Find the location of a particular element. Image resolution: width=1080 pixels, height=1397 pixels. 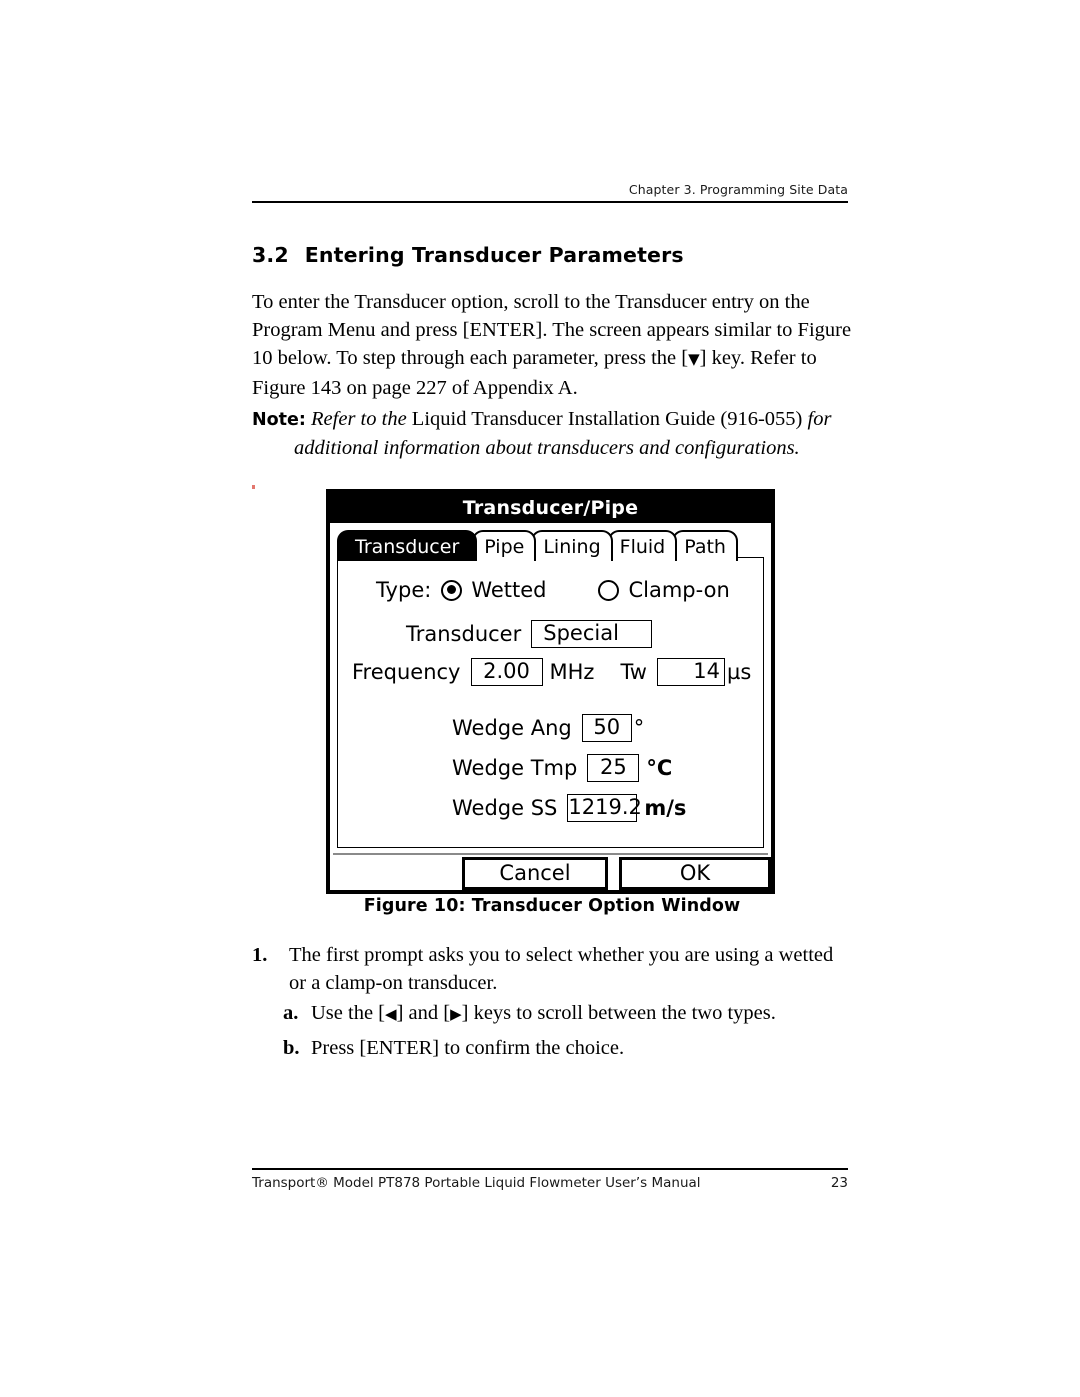

header-divider is located at coordinates (550, 202).